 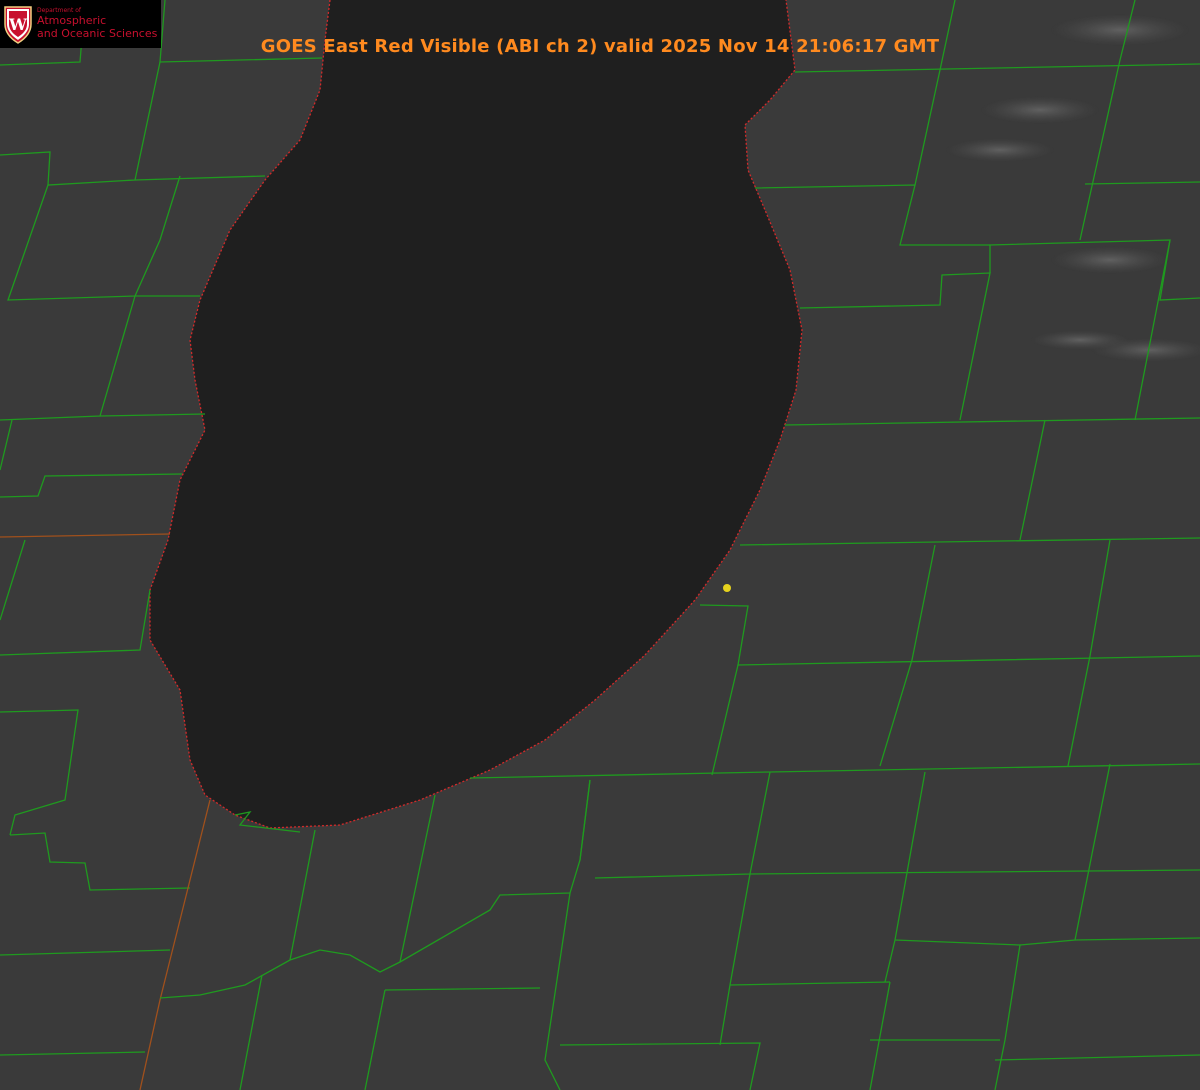 What do you see at coordinates (727, 588) in the screenshot?
I see `location-marker-icon` at bounding box center [727, 588].